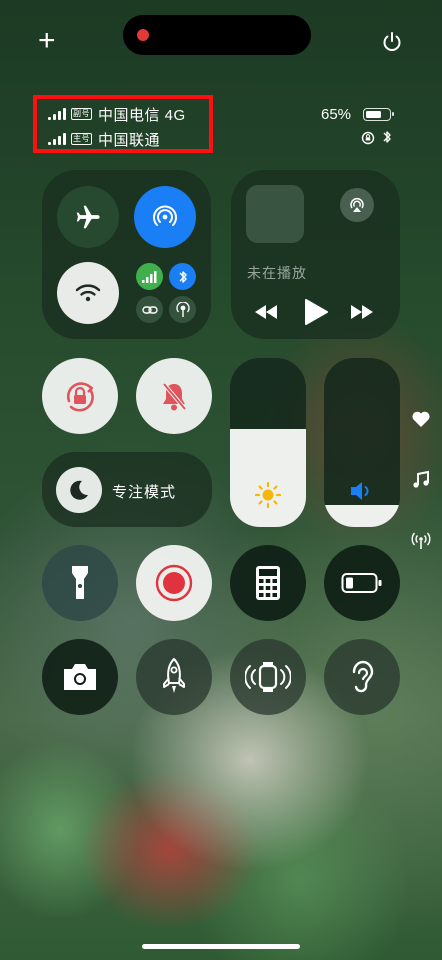  What do you see at coordinates (421, 421) in the screenshot?
I see `favorite-heart-icon` at bounding box center [421, 421].